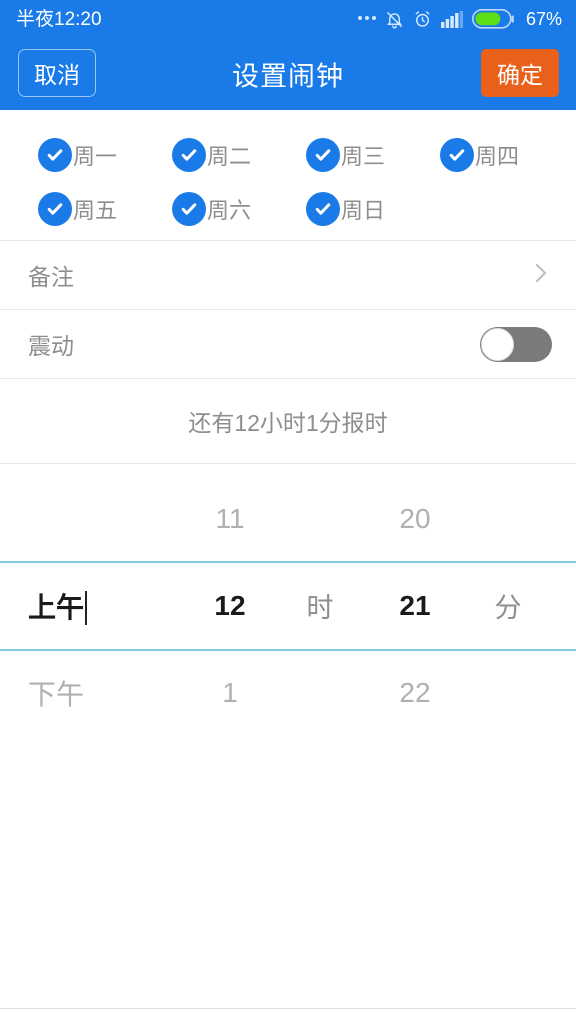  What do you see at coordinates (230, 693) in the screenshot?
I see `picker-hour-below: 1` at bounding box center [230, 693].